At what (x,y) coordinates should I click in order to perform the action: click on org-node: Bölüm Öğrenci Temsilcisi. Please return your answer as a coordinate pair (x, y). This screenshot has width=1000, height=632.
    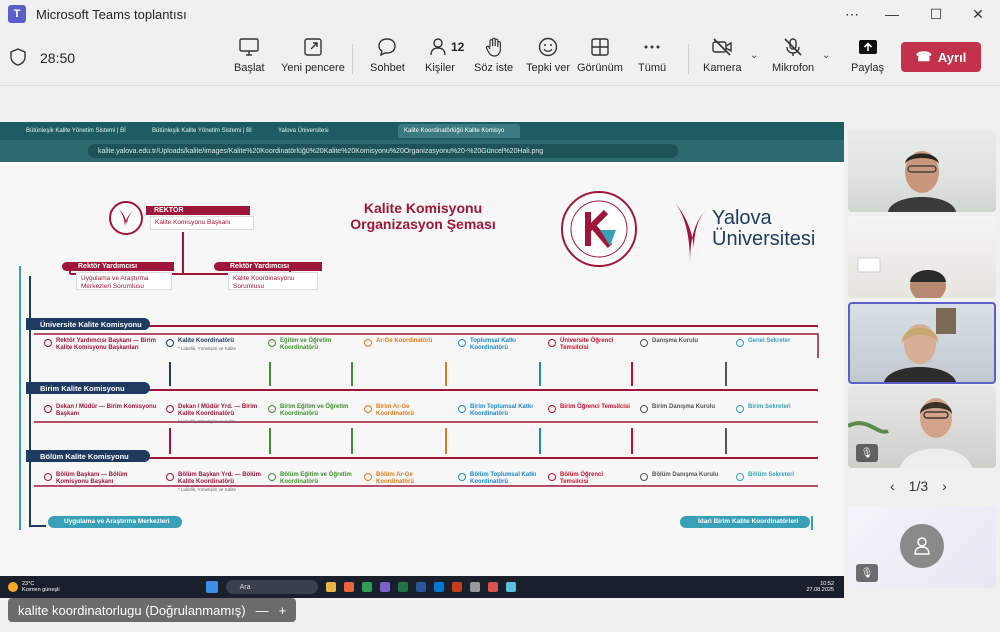
    Looking at the image, I should click on (590, 479).